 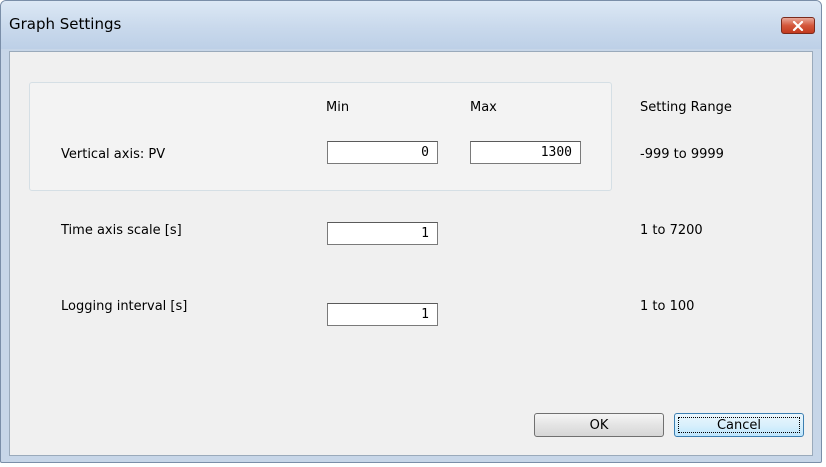 I want to click on logging-interval-label: Logging interval [s], so click(x=124, y=306).